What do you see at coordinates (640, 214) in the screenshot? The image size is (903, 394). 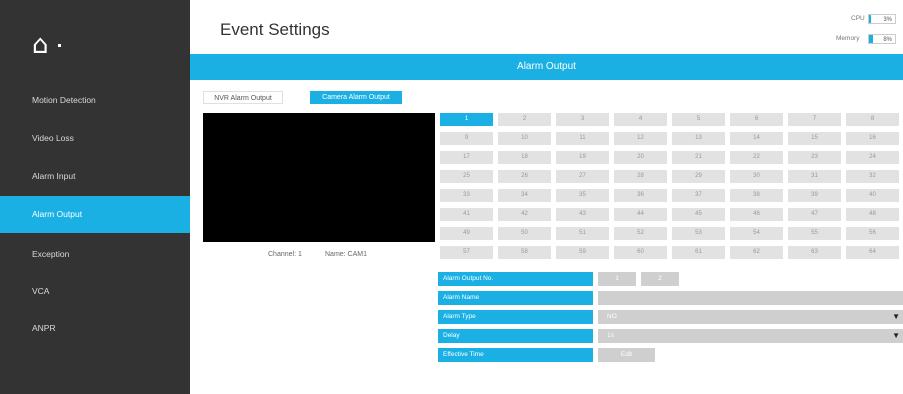 I see `channel-cell-44: 44` at bounding box center [640, 214].